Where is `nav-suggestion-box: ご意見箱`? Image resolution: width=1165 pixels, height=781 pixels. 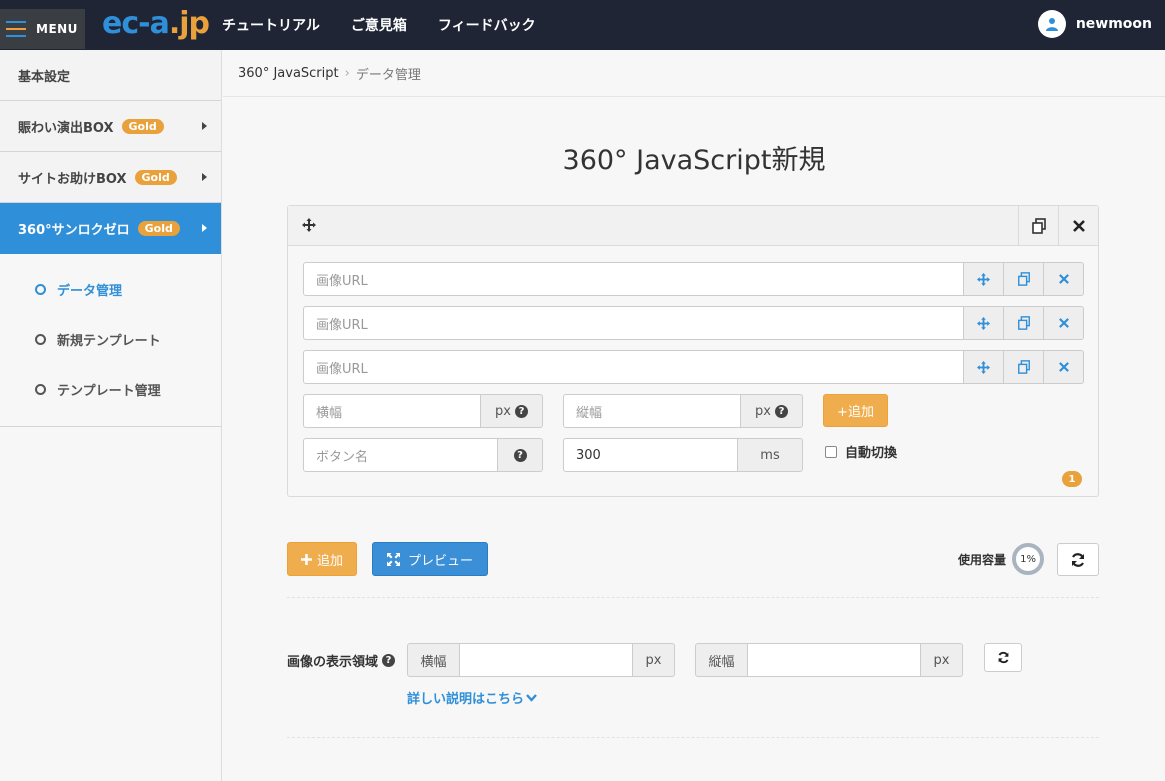 nav-suggestion-box: ご意見箱 is located at coordinates (379, 25).